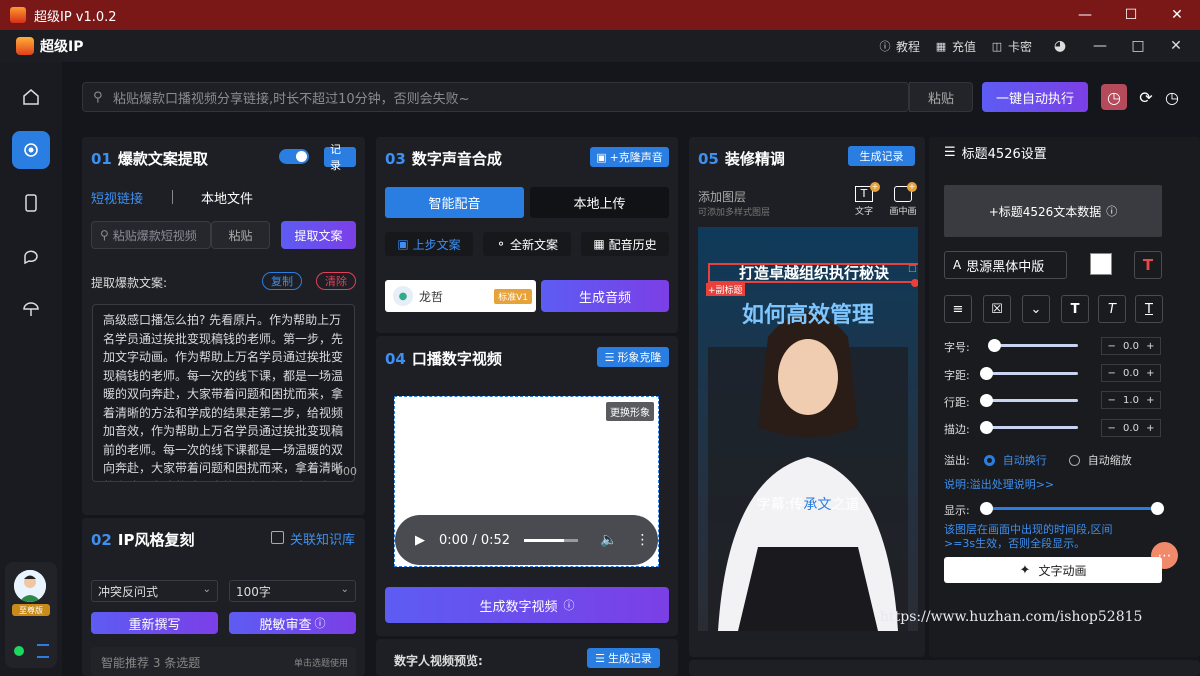 The width and height of the screenshot is (1200, 676). Describe the element at coordinates (899, 46) in the screenshot. I see `tutorial-button: ⓘ 教程` at that location.